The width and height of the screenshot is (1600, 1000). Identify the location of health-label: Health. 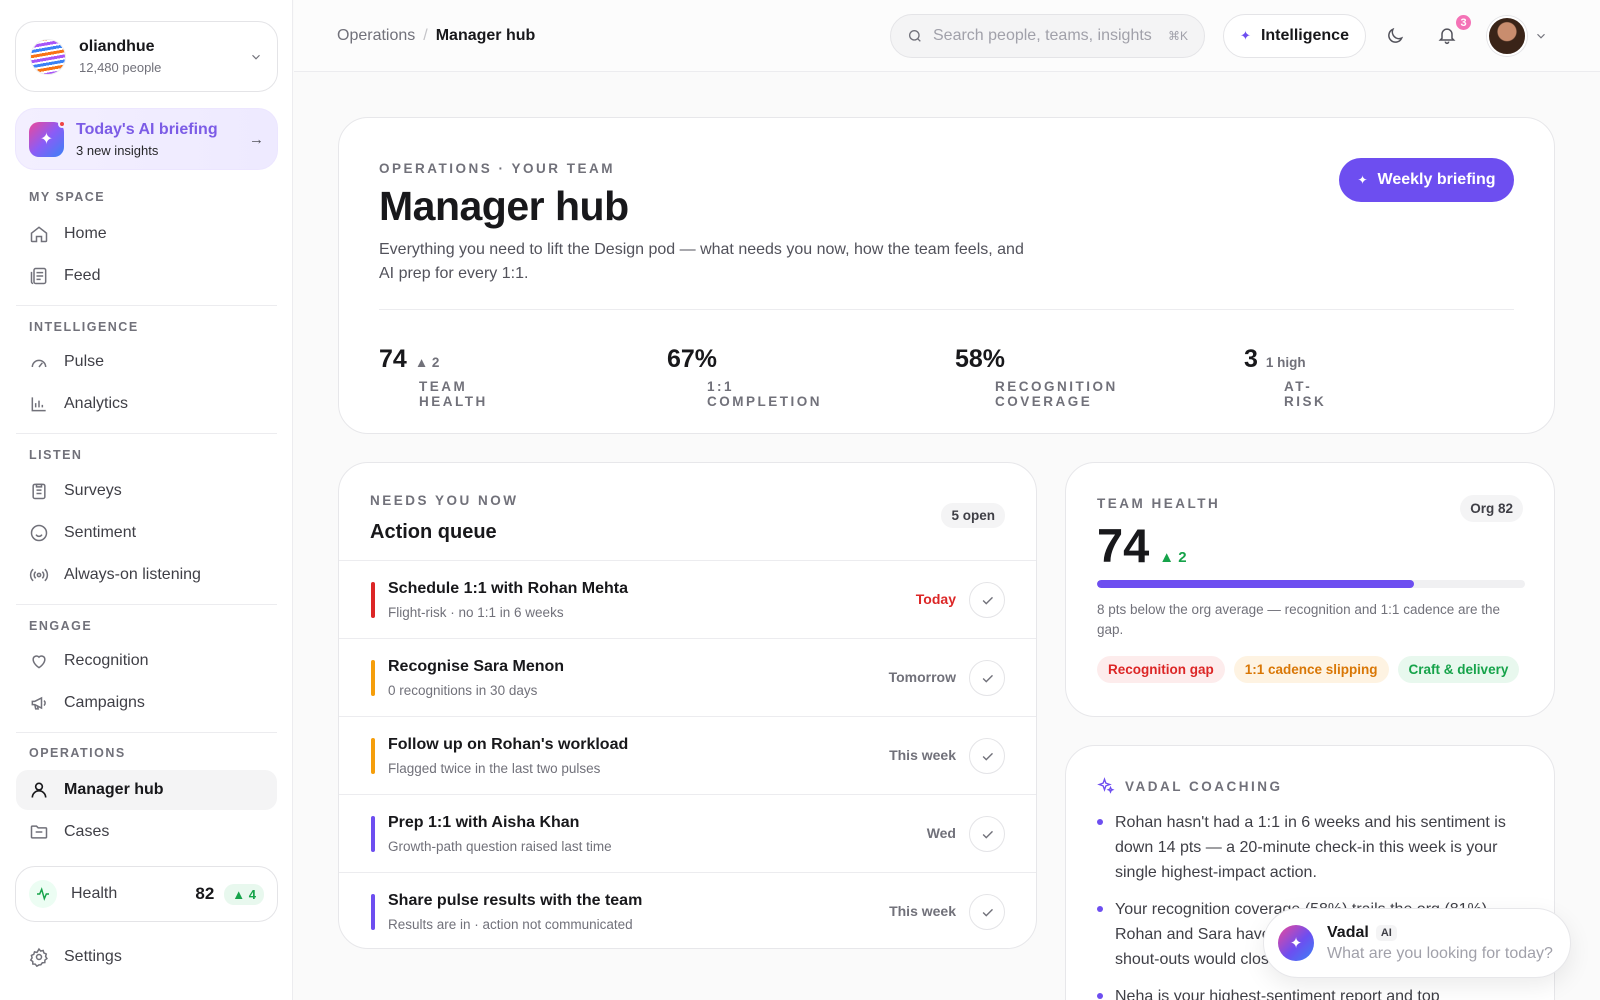
(94, 893).